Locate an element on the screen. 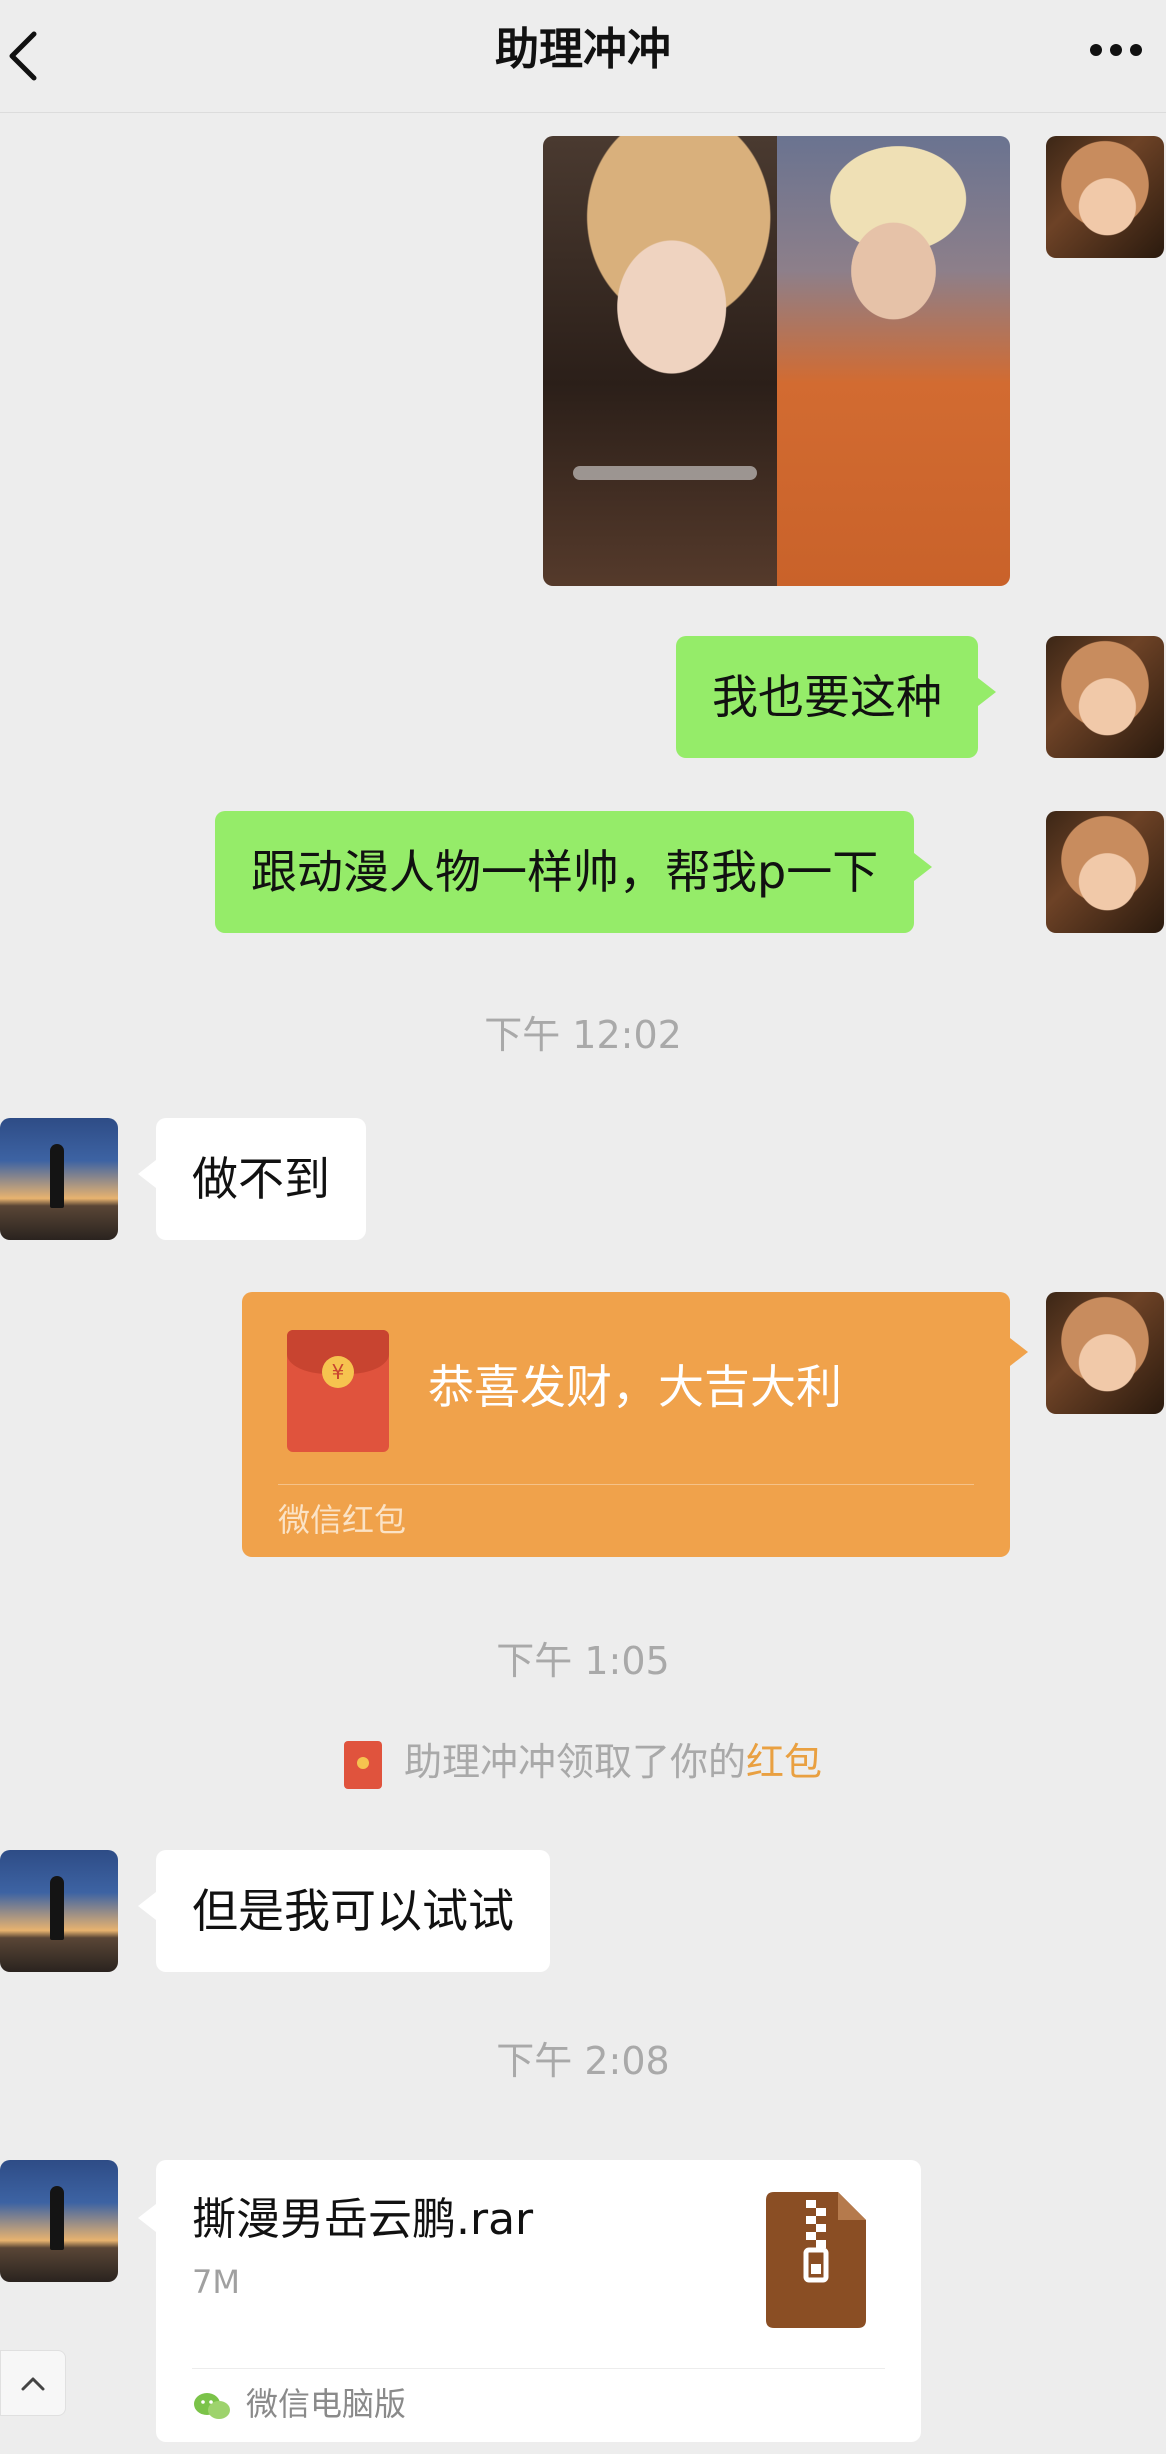  timestamp: 下午 12:02 is located at coordinates (583, 1035).